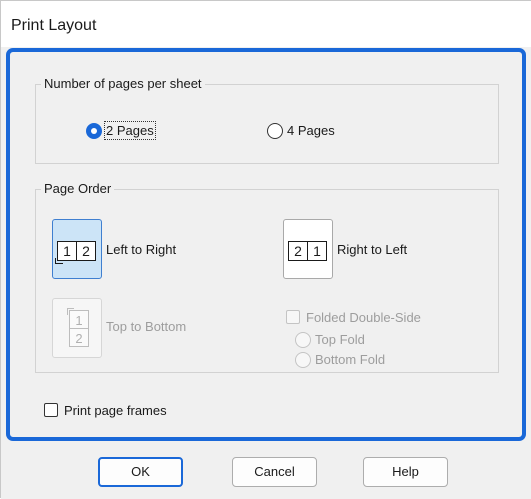 The height and width of the screenshot is (499, 531). I want to click on four-pages-radio, so click(275, 131).